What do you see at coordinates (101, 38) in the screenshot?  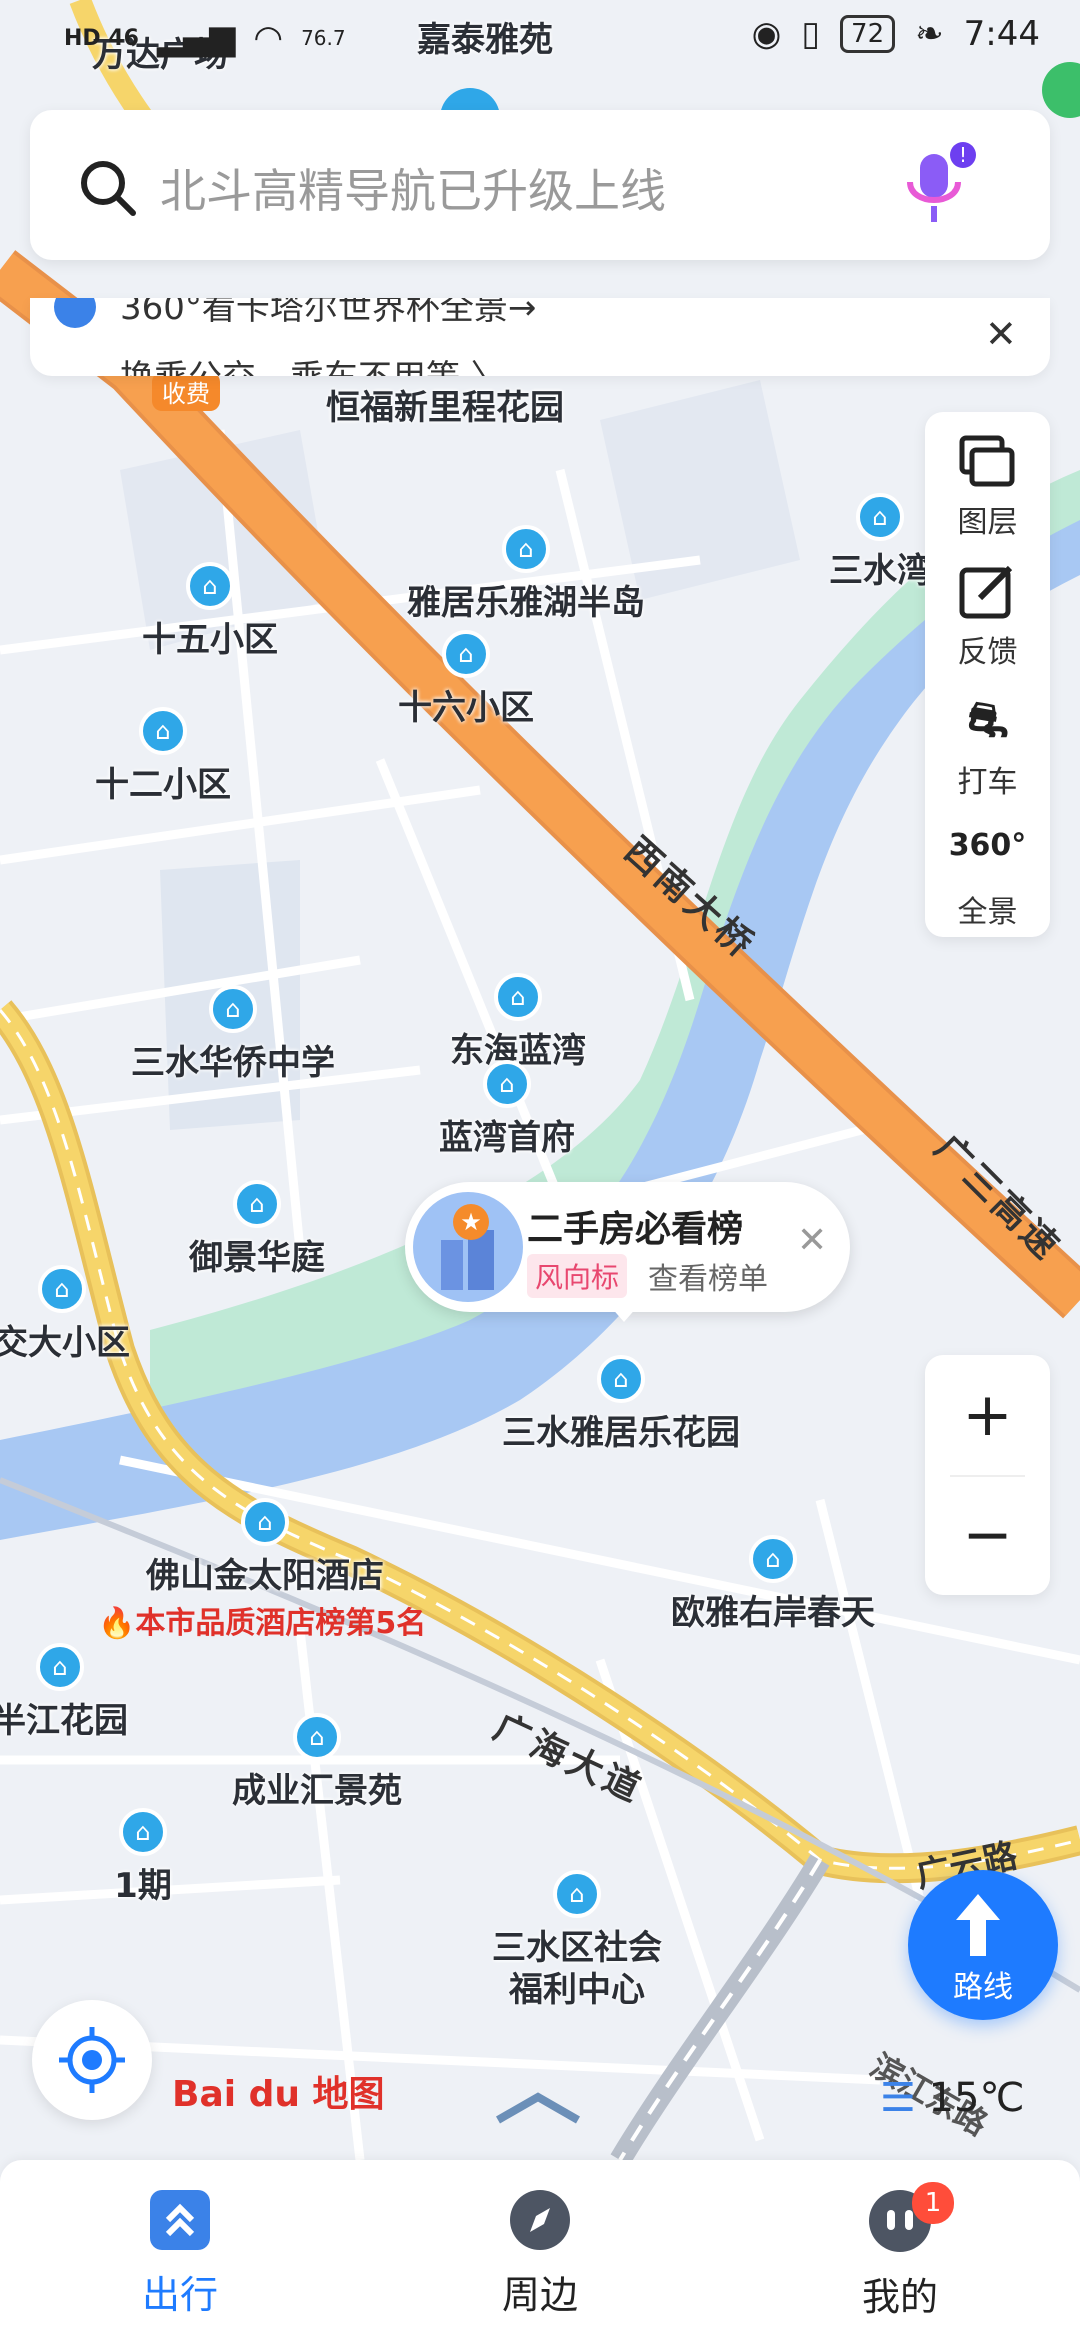 I see `network-indicator: HD 46` at bounding box center [101, 38].